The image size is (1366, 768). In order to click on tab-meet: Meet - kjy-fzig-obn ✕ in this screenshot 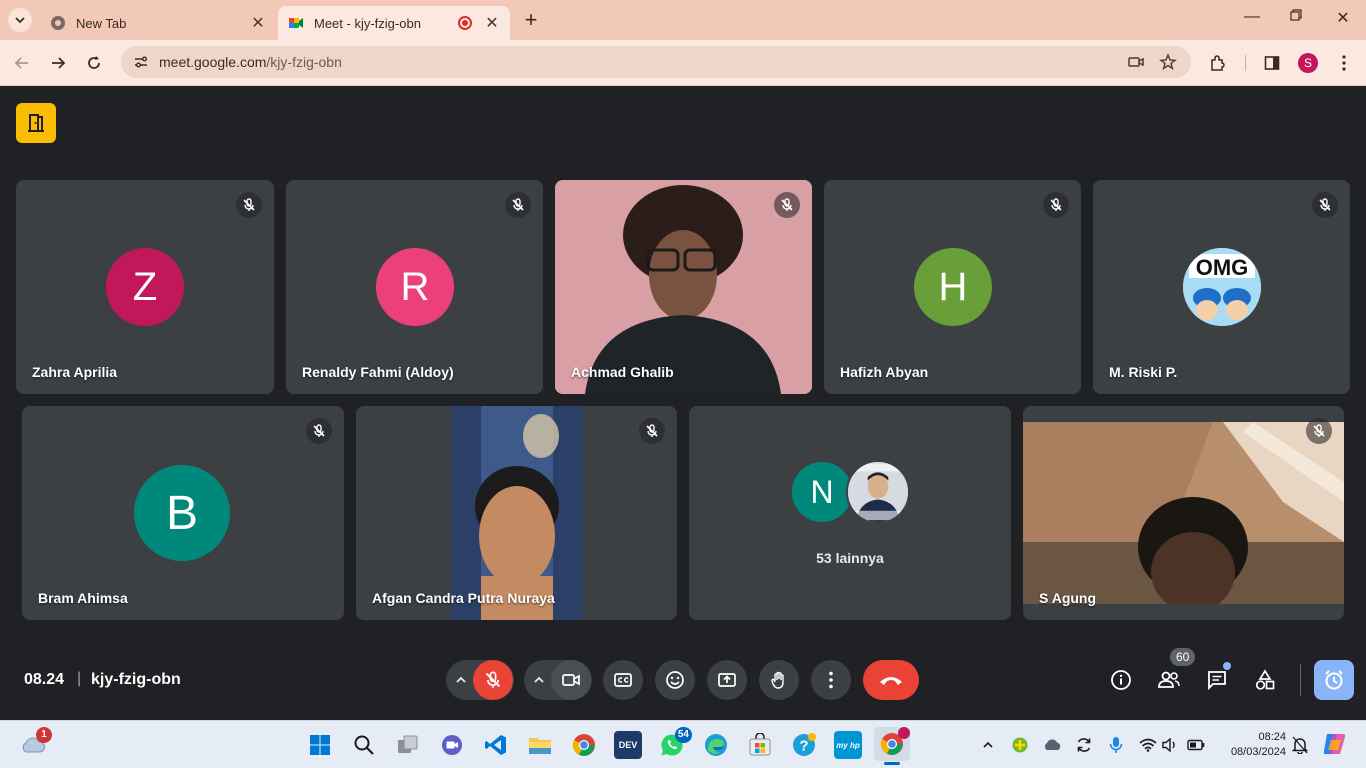, I will do `click(394, 23)`.